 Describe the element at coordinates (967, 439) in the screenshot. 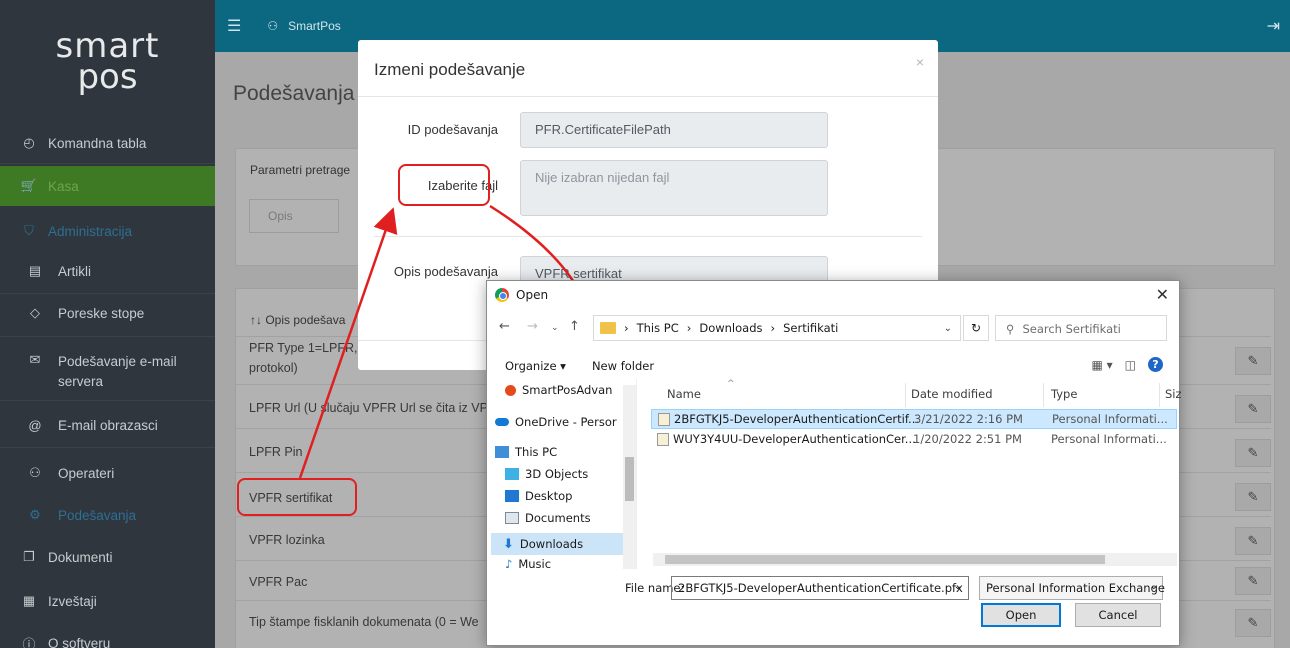

I see `file-date: 1/20/2022 2:51 PM` at that location.